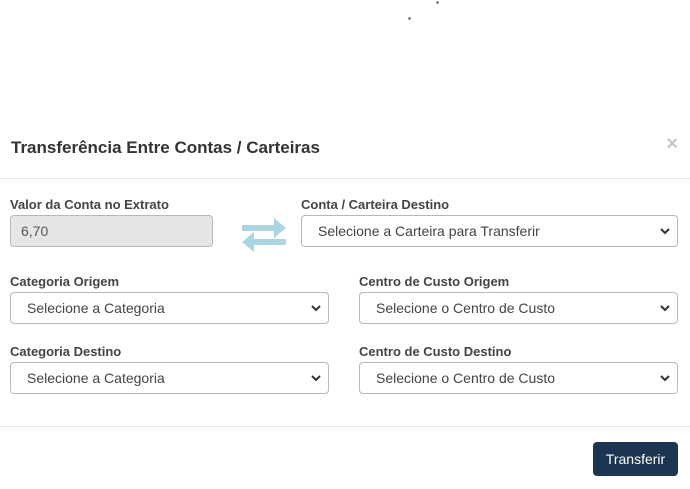 The width and height of the screenshot is (690, 489). I want to click on categoria-destino-select: Selecione a Categoria, so click(169, 378).